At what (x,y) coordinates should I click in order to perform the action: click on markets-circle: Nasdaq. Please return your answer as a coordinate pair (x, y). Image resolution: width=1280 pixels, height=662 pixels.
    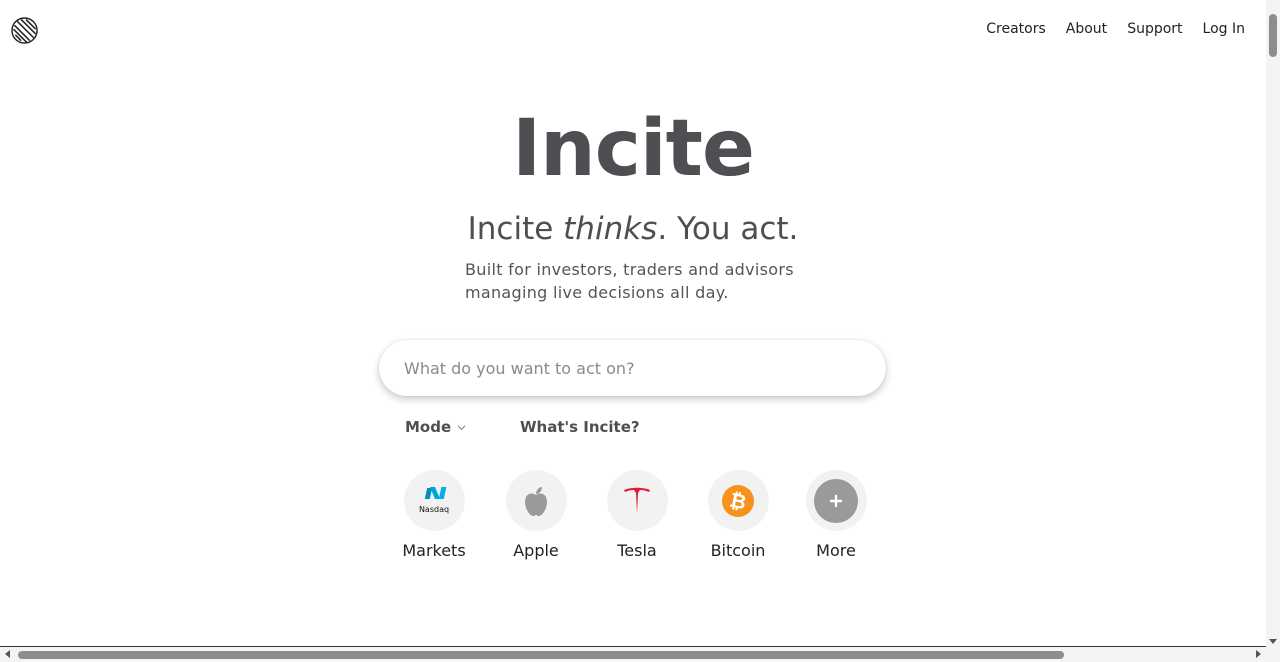
    Looking at the image, I should click on (434, 500).